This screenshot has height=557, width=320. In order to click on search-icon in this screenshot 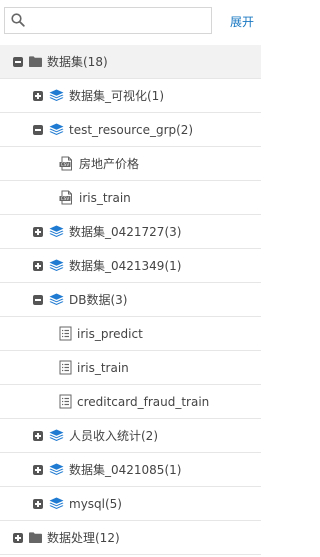, I will do `click(18, 20)`.